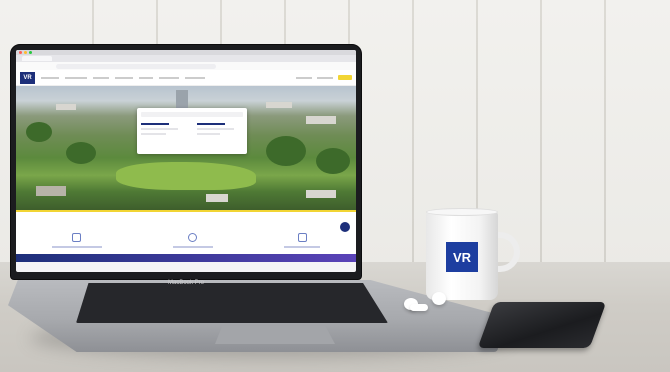 This screenshot has height=372, width=670. What do you see at coordinates (345, 77) in the screenshot?
I see `nav-cta-button` at bounding box center [345, 77].